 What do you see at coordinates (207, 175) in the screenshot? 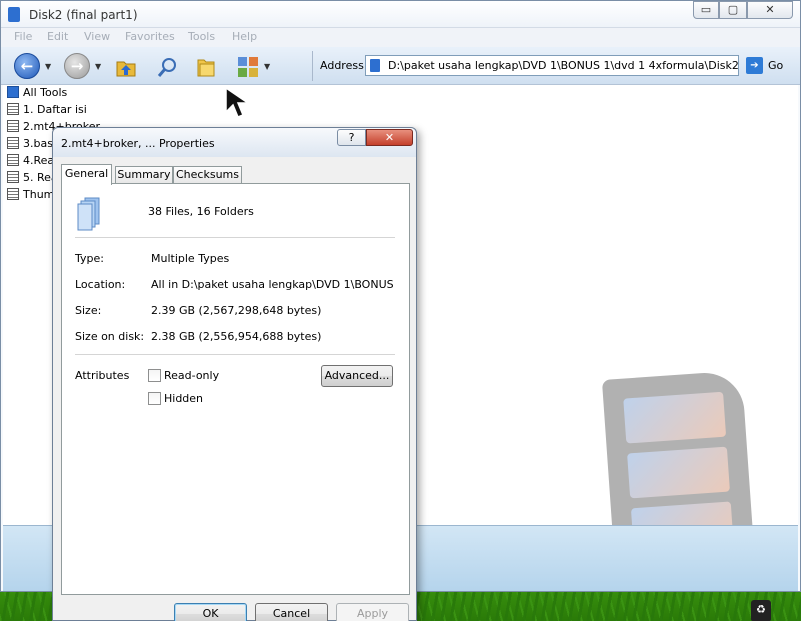
I see `tab-checksums: Checksums` at bounding box center [207, 175].